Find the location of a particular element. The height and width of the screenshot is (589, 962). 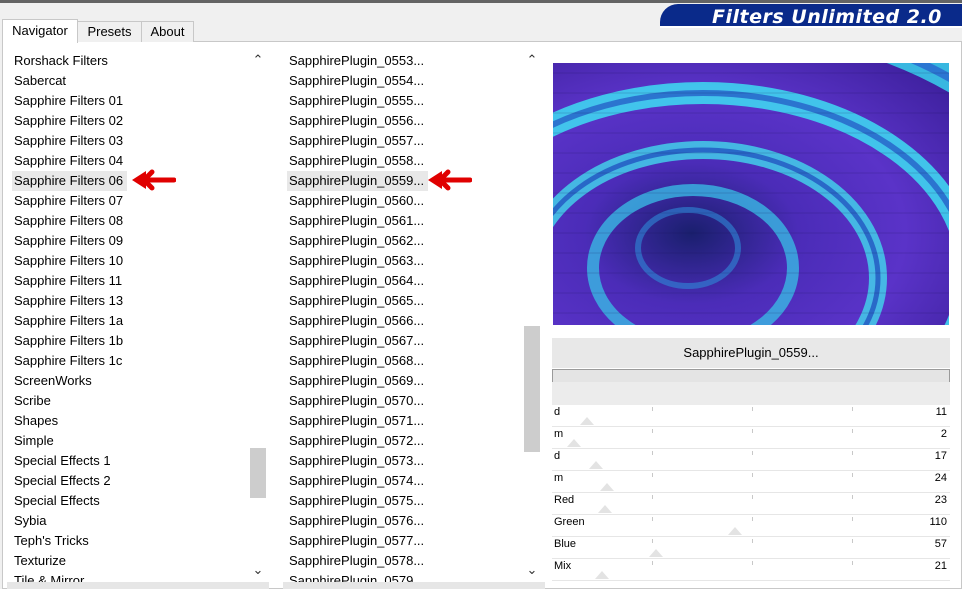

param-label: Green is located at coordinates (569, 522).